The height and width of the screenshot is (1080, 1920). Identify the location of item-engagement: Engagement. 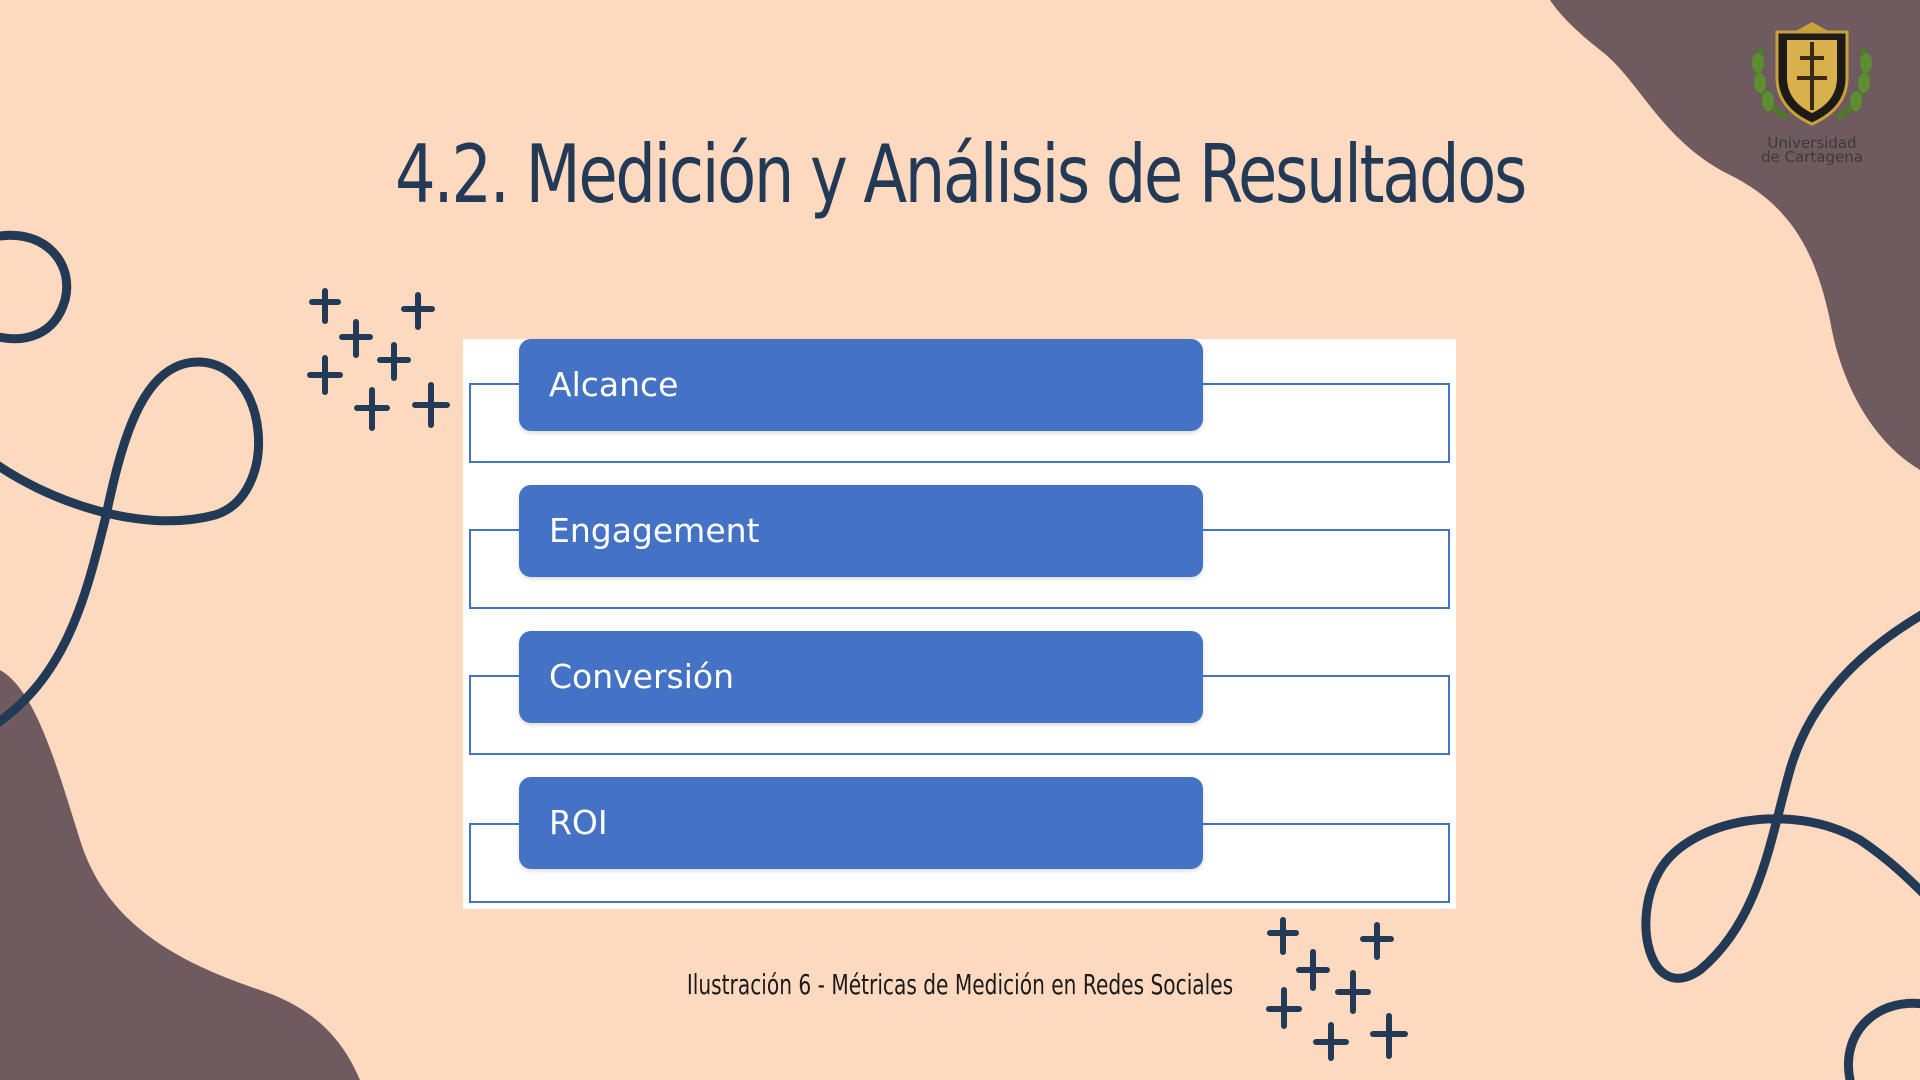
(861, 531).